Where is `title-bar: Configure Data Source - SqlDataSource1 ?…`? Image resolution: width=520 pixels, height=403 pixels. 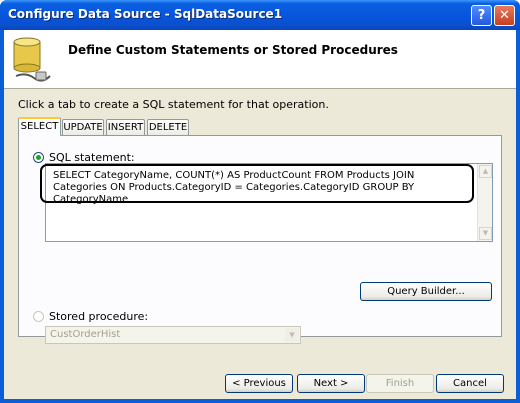
title-bar: Configure Data Source - SqlDataSource1 ?… is located at coordinates (260, 15).